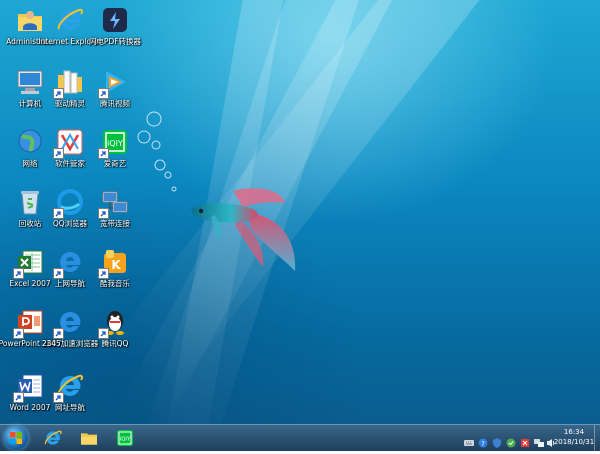 This screenshot has height=454, width=600. I want to click on taskbar: iQIY ? 16:34 2018/10/31, so click(300, 437).